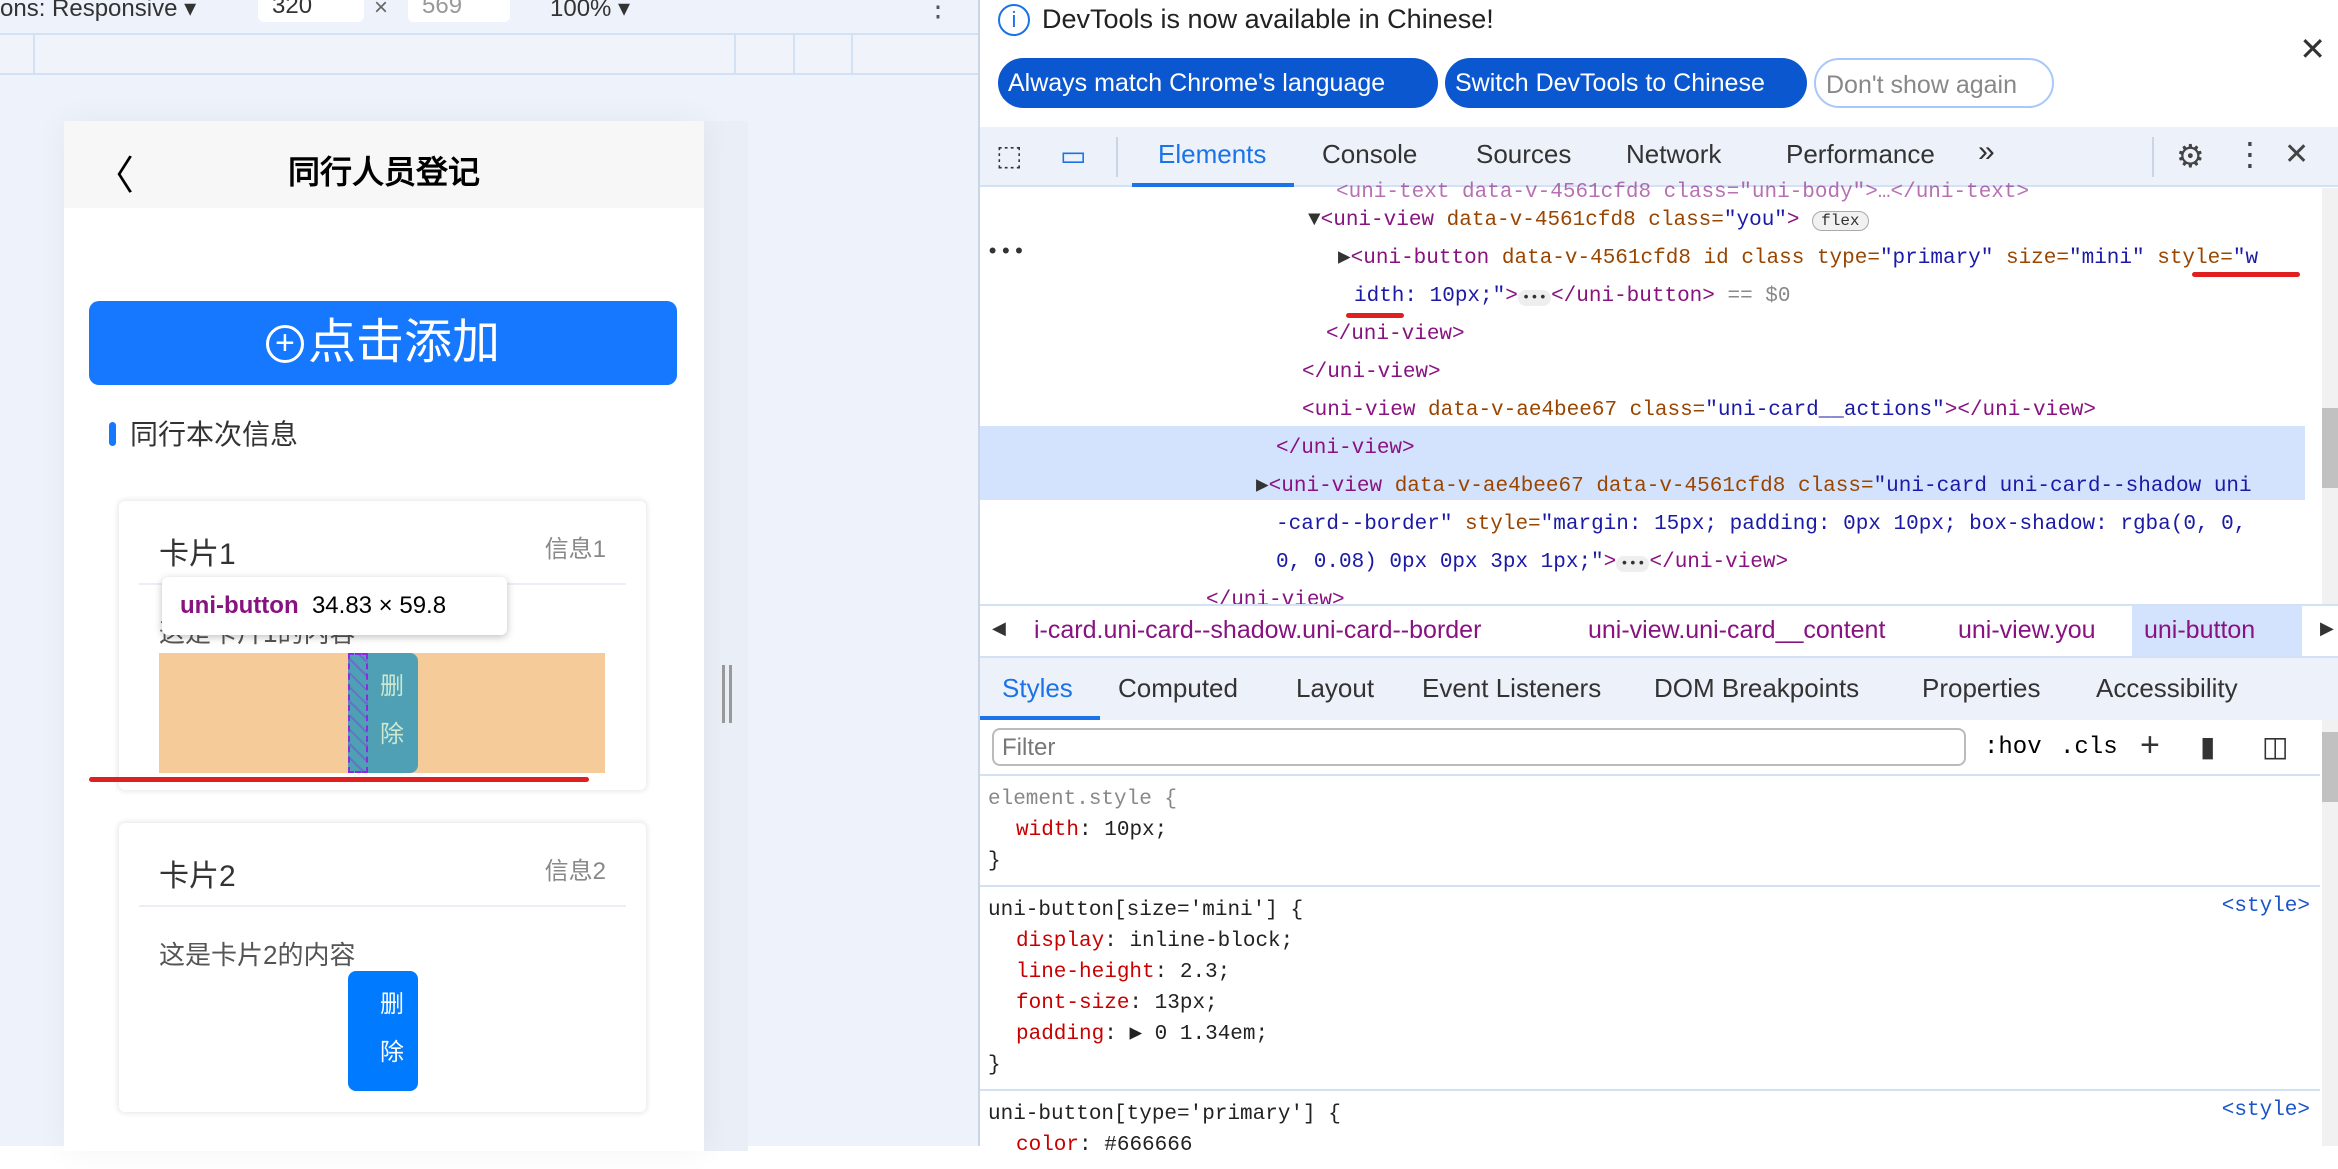 The image size is (2338, 1169). What do you see at coordinates (2296, 154) in the screenshot?
I see `close-devtools-icon: ✕` at bounding box center [2296, 154].